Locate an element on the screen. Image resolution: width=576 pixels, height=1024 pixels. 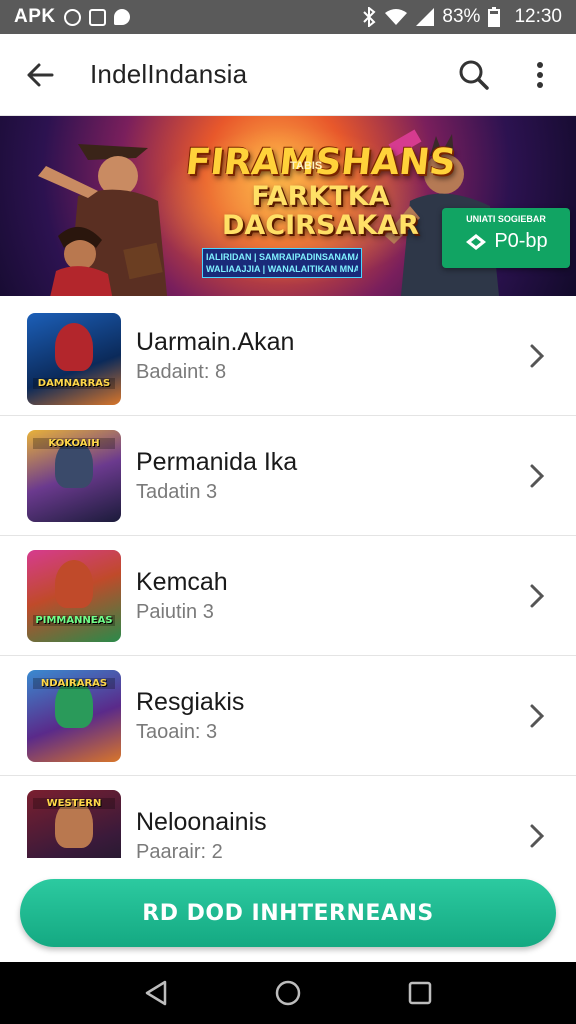
record-notification-icon is located at coordinates (121, 17).